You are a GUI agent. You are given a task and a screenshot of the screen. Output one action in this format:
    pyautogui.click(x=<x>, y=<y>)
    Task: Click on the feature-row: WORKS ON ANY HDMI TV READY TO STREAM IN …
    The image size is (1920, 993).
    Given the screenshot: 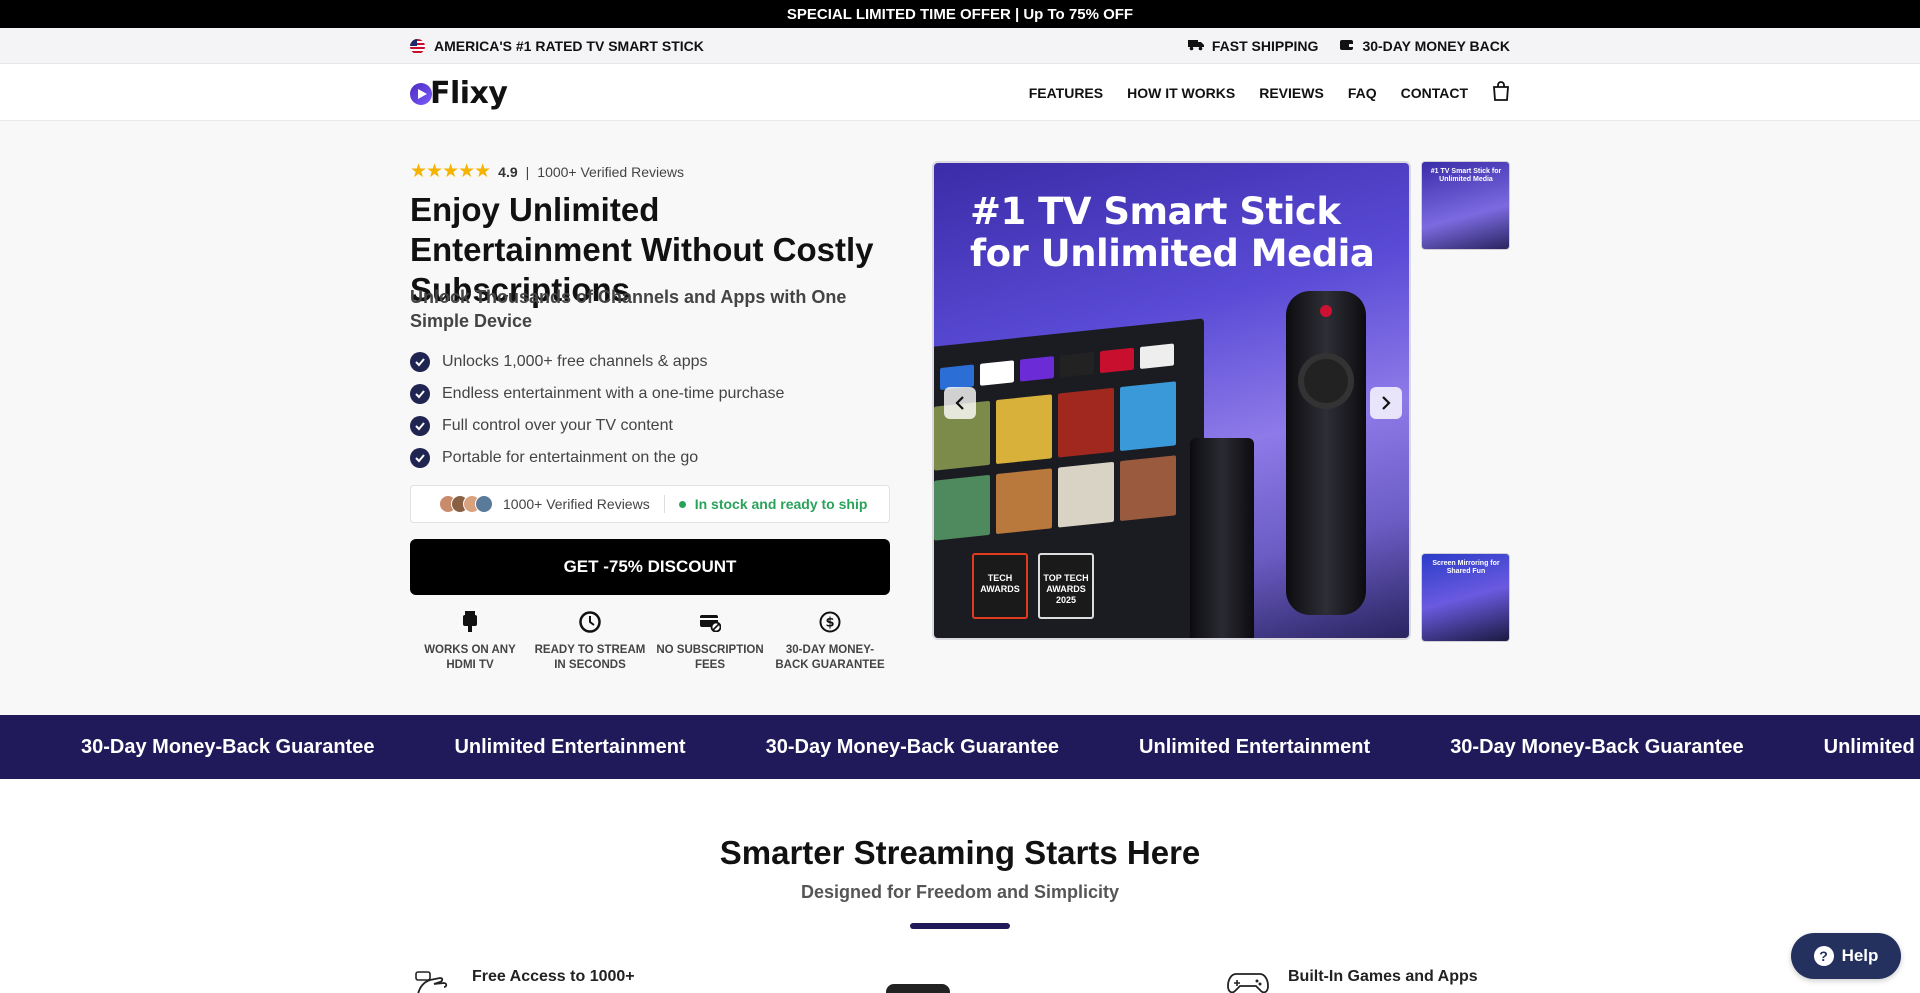 What is the action you would take?
    pyautogui.click(x=650, y=641)
    